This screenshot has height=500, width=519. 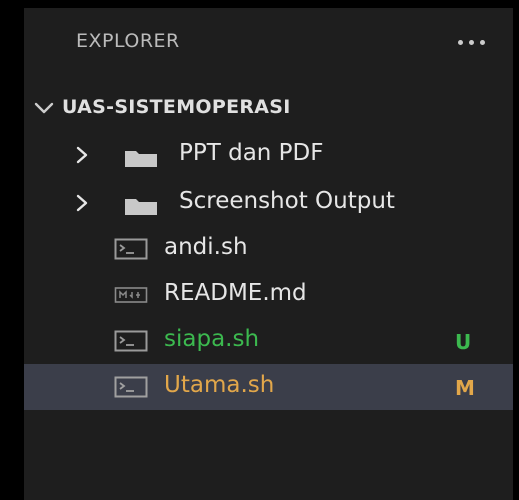 I want to click on git-status-badge: U, so click(x=463, y=342).